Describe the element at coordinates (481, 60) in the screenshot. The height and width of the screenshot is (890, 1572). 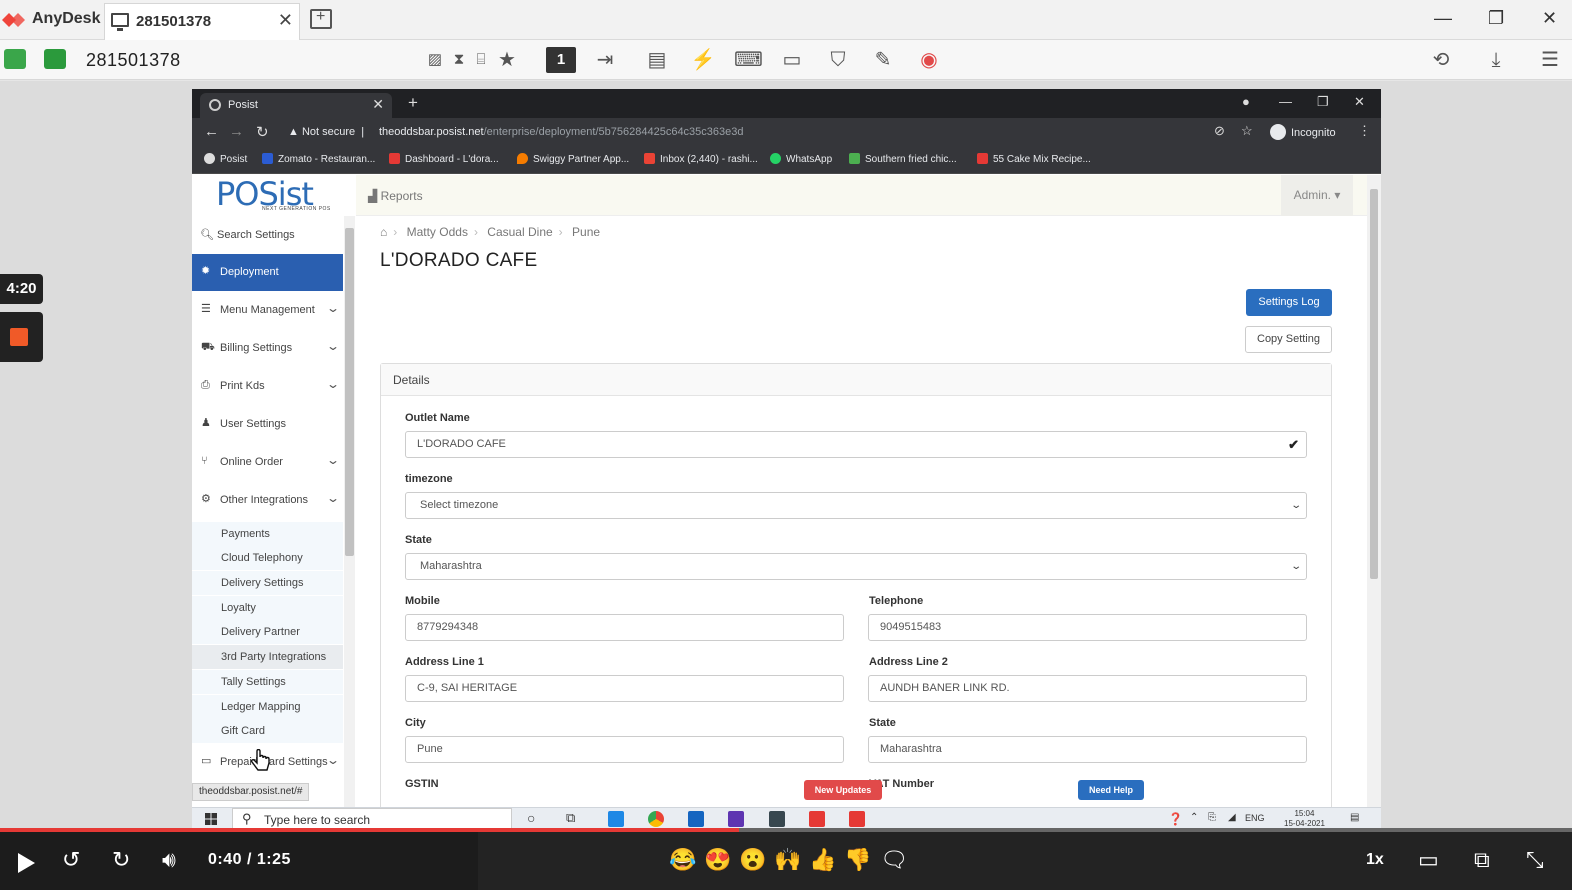
I see `cylinder-icon: ⌸` at that location.